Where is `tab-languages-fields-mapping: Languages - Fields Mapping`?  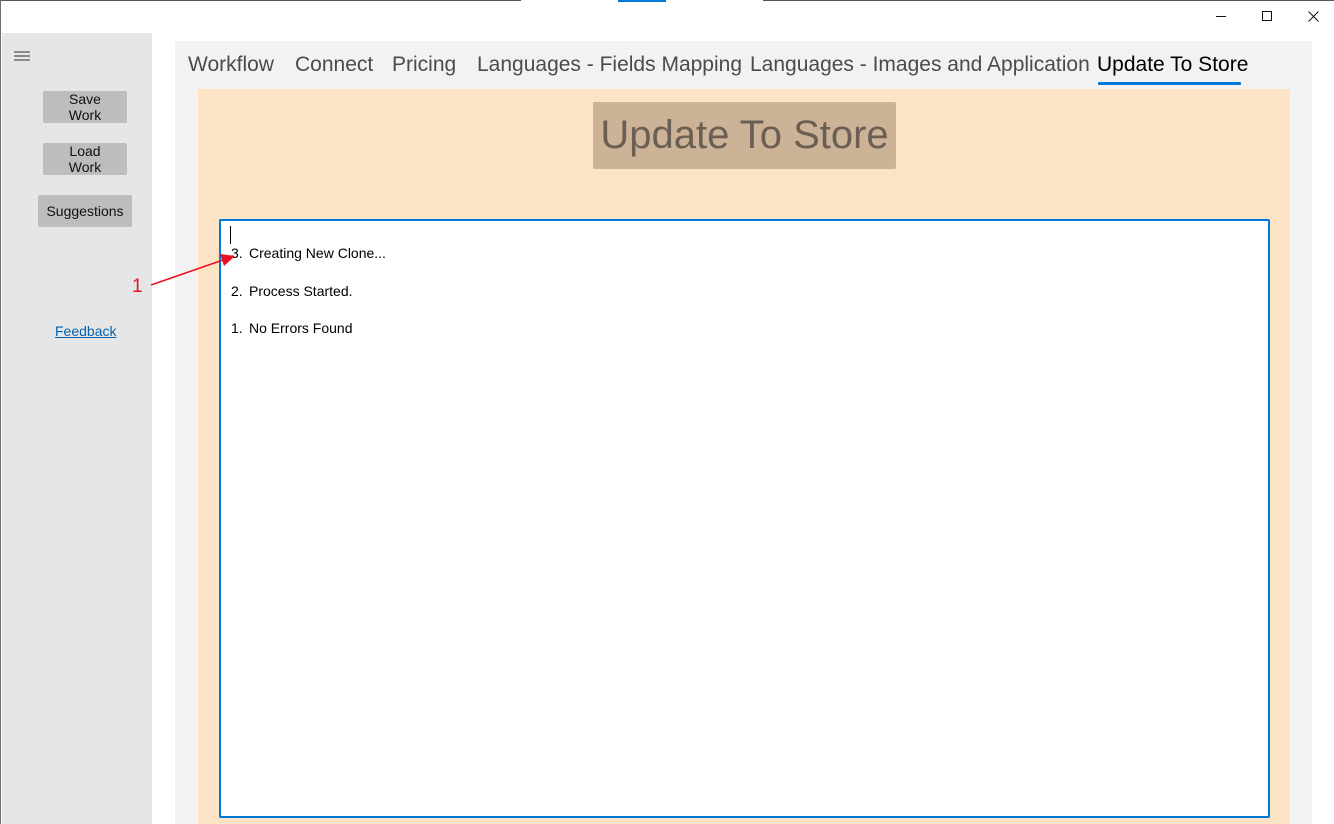 tab-languages-fields-mapping: Languages - Fields Mapping is located at coordinates (609, 65).